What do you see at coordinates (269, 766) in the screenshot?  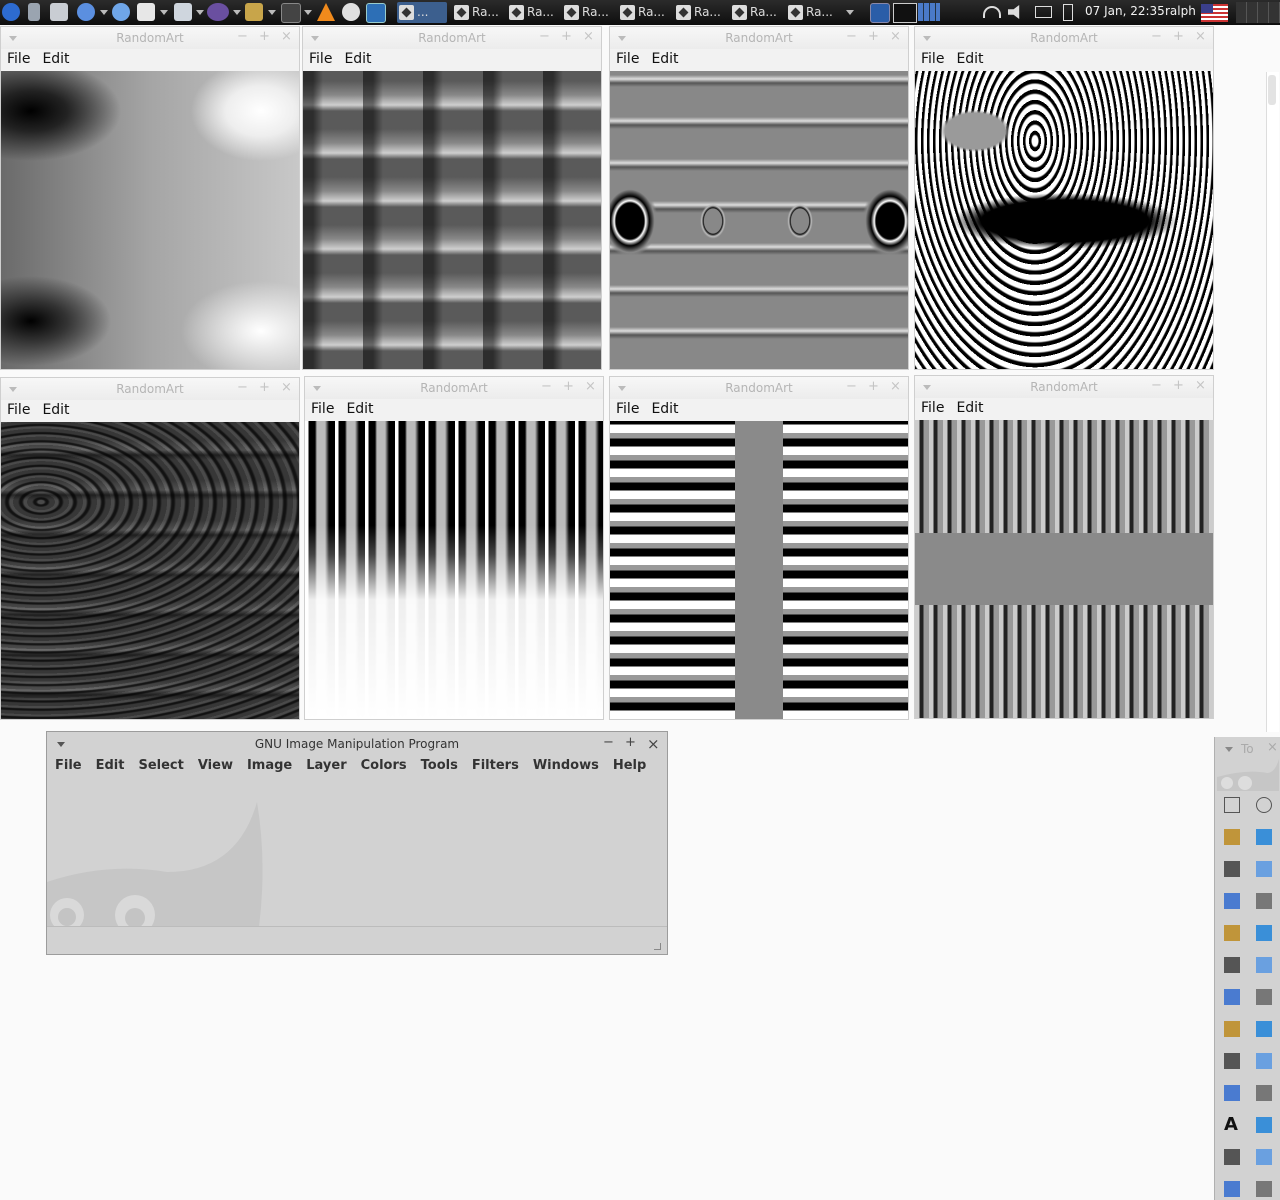 I see `menu-image: Image` at bounding box center [269, 766].